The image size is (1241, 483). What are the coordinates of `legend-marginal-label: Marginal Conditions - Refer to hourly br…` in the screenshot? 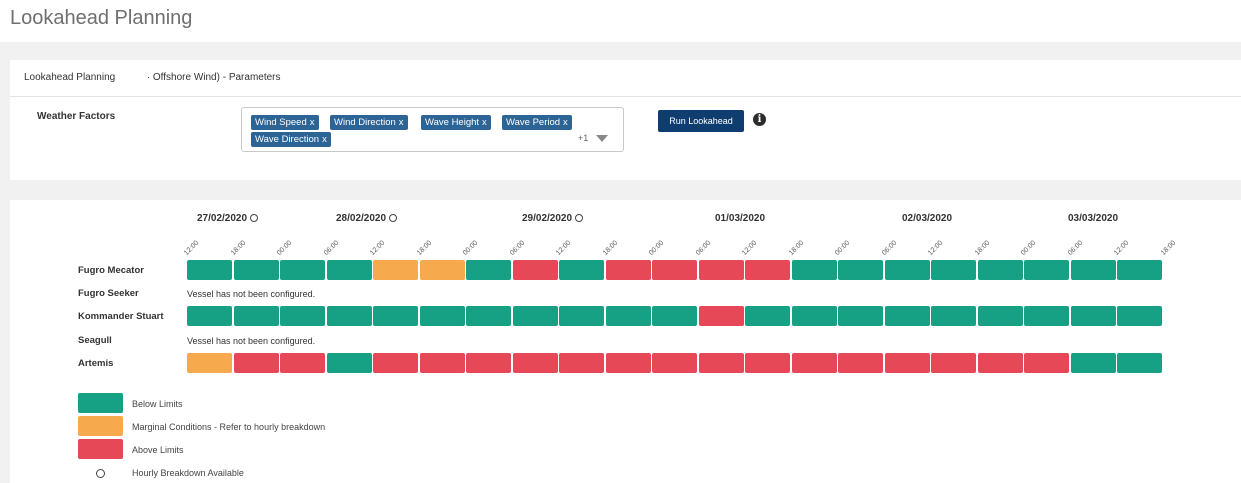 It's located at (229, 427).